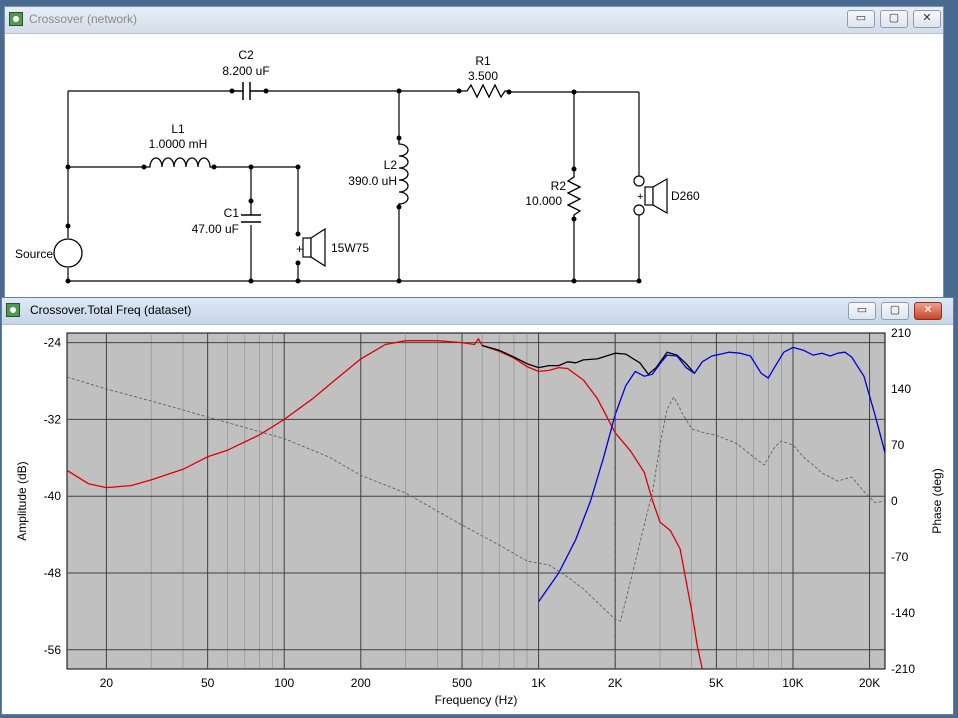 Image resolution: width=958 pixels, height=718 pixels. I want to click on tweeter-plus-sign: +, so click(640, 197).